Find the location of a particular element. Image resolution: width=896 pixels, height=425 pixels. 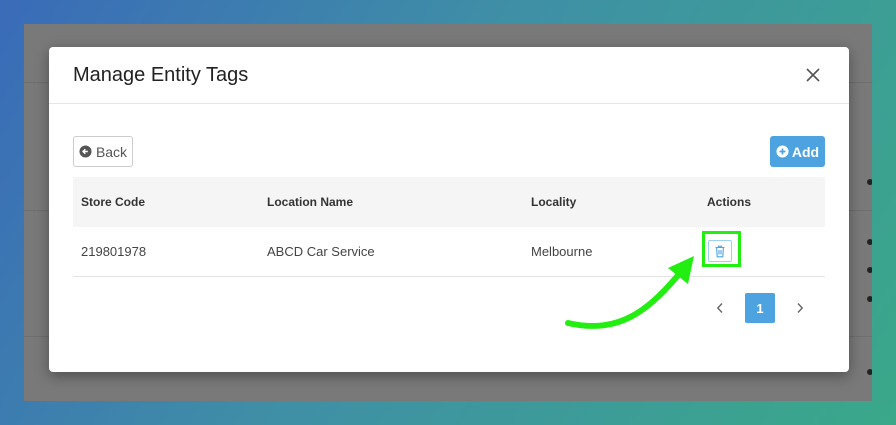

store-code-cell: 219801978 is located at coordinates (114, 251).